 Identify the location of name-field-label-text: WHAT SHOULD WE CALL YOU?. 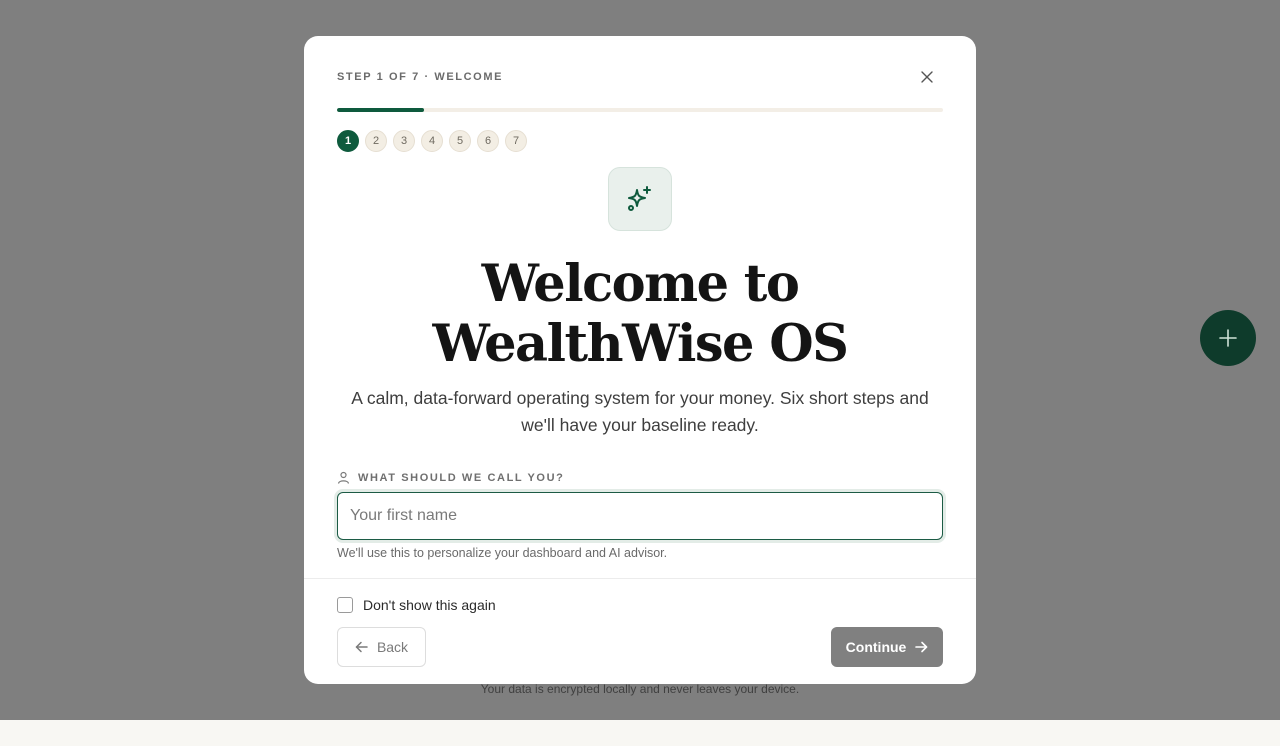
(461, 477).